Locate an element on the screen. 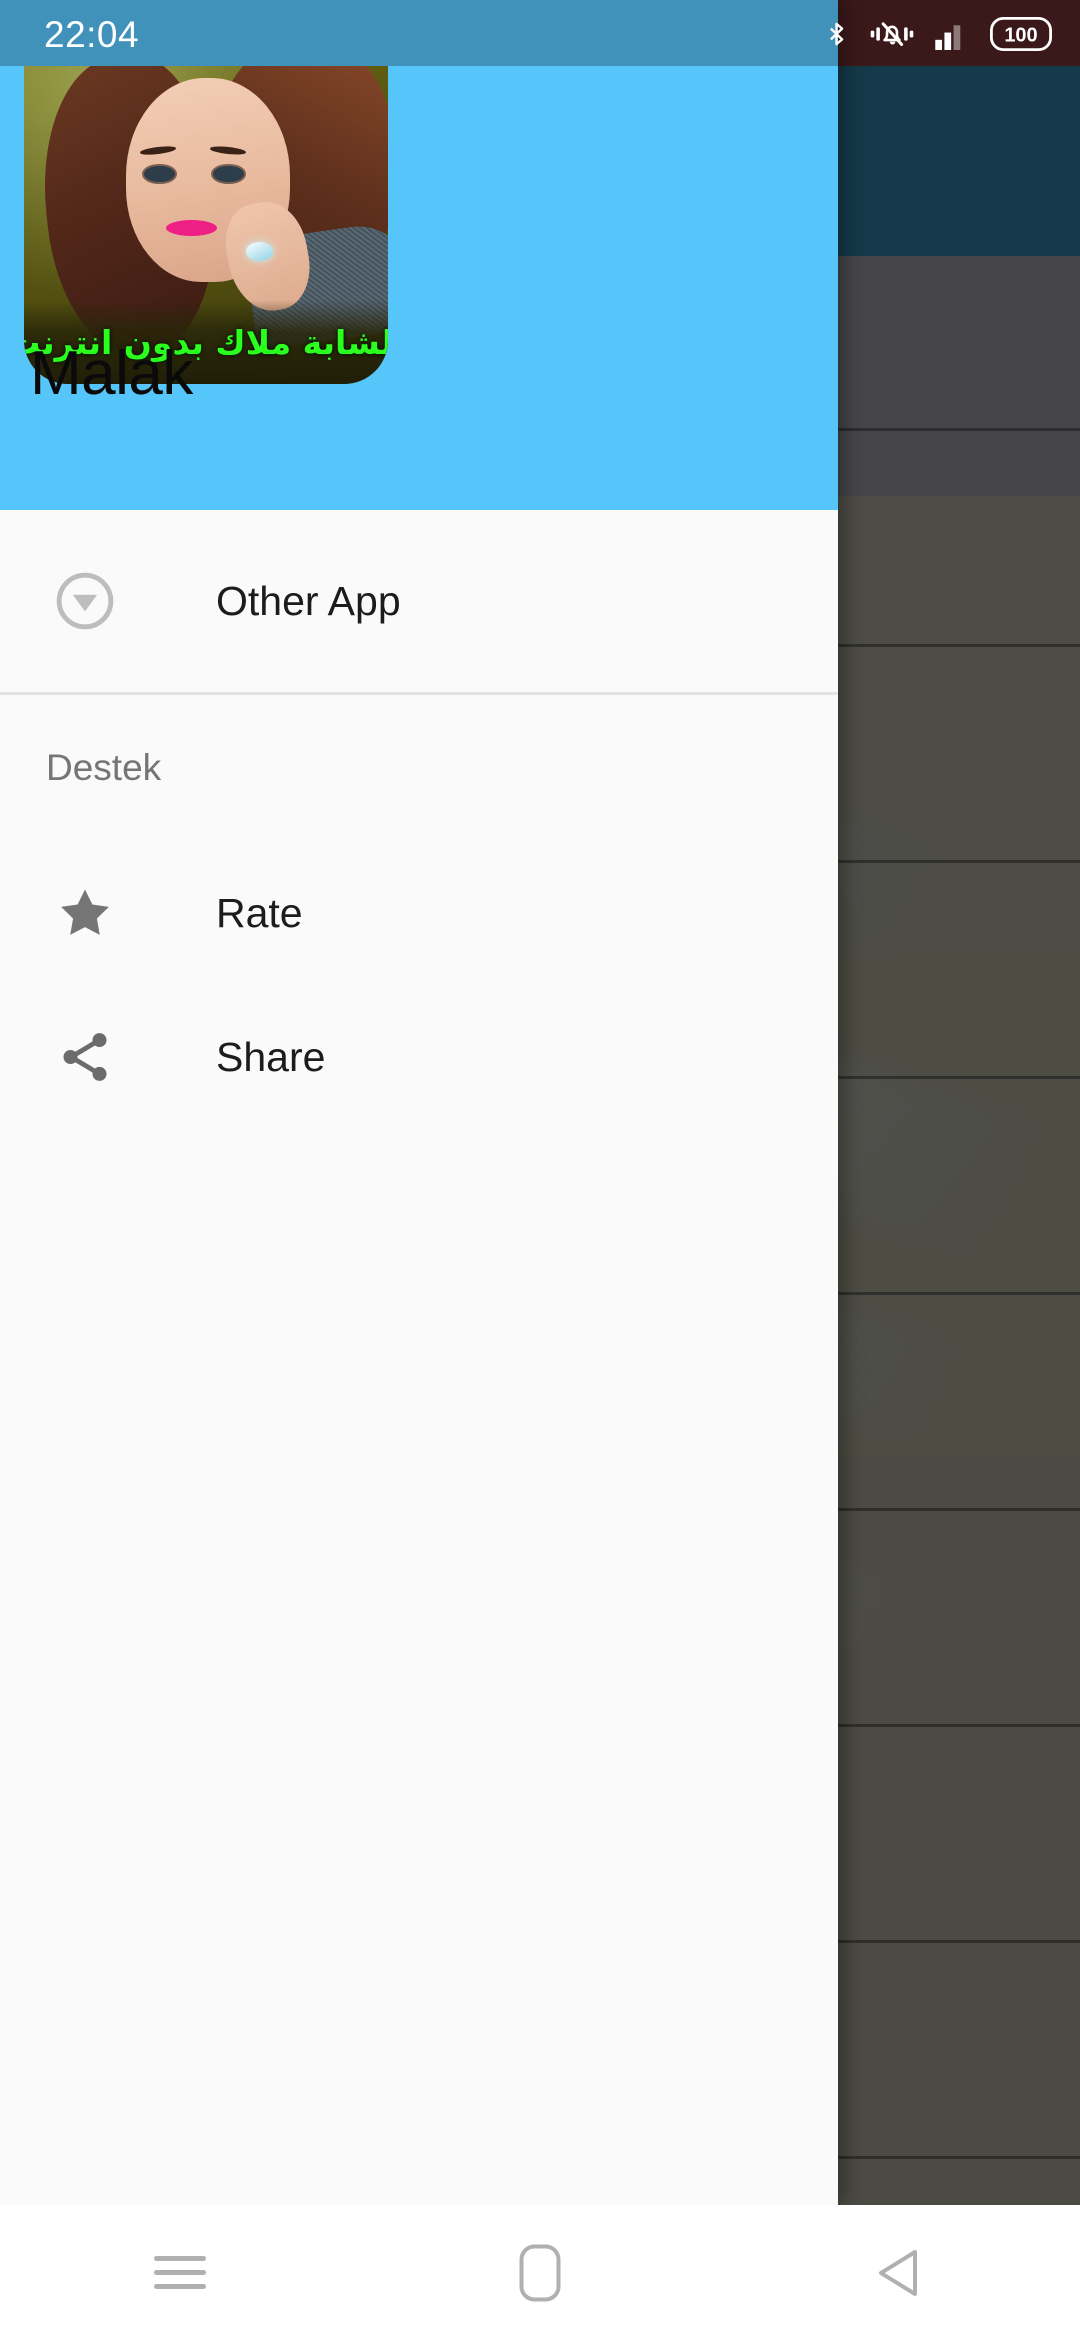 The height and width of the screenshot is (2340, 1080). status-bar-clock: 22:04 is located at coordinates (92, 34).